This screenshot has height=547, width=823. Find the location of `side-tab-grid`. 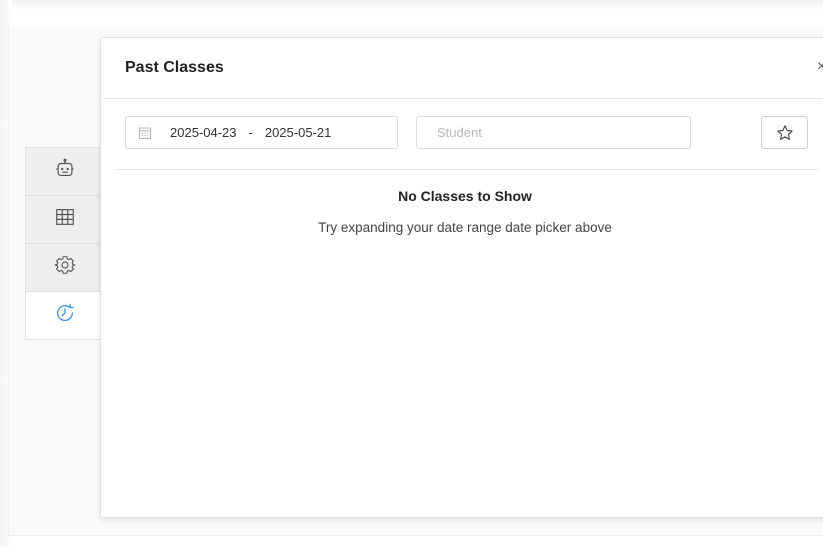

side-tab-grid is located at coordinates (64, 220).